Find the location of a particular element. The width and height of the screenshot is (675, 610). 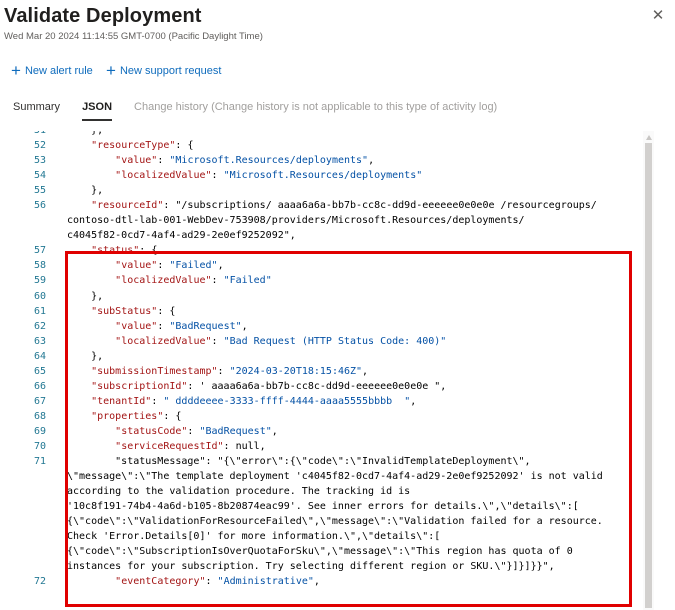

line-number: 67 is located at coordinates (39, 401).